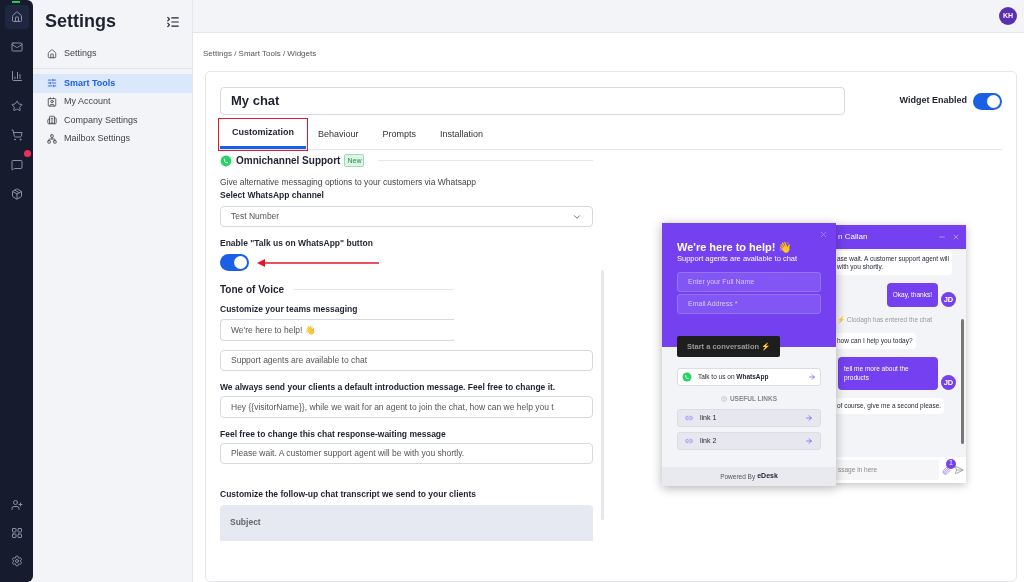  Describe the element at coordinates (16, 46) in the screenshot. I see `mail-icon` at that location.